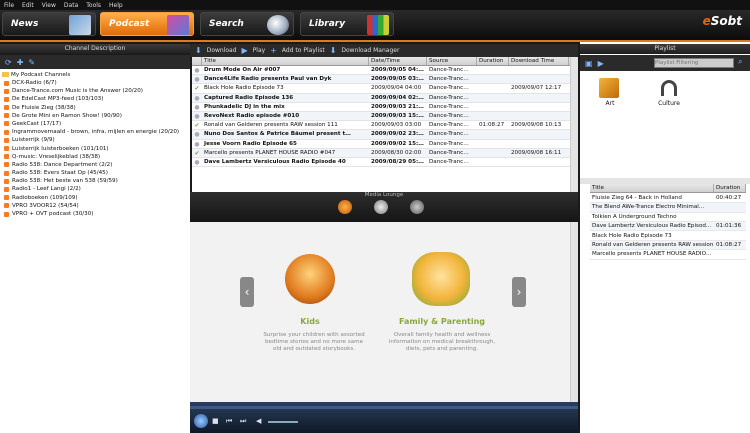 This screenshot has width=750, height=433. Describe the element at coordinates (310, 321) in the screenshot. I see `category-kids: Kids` at that location.